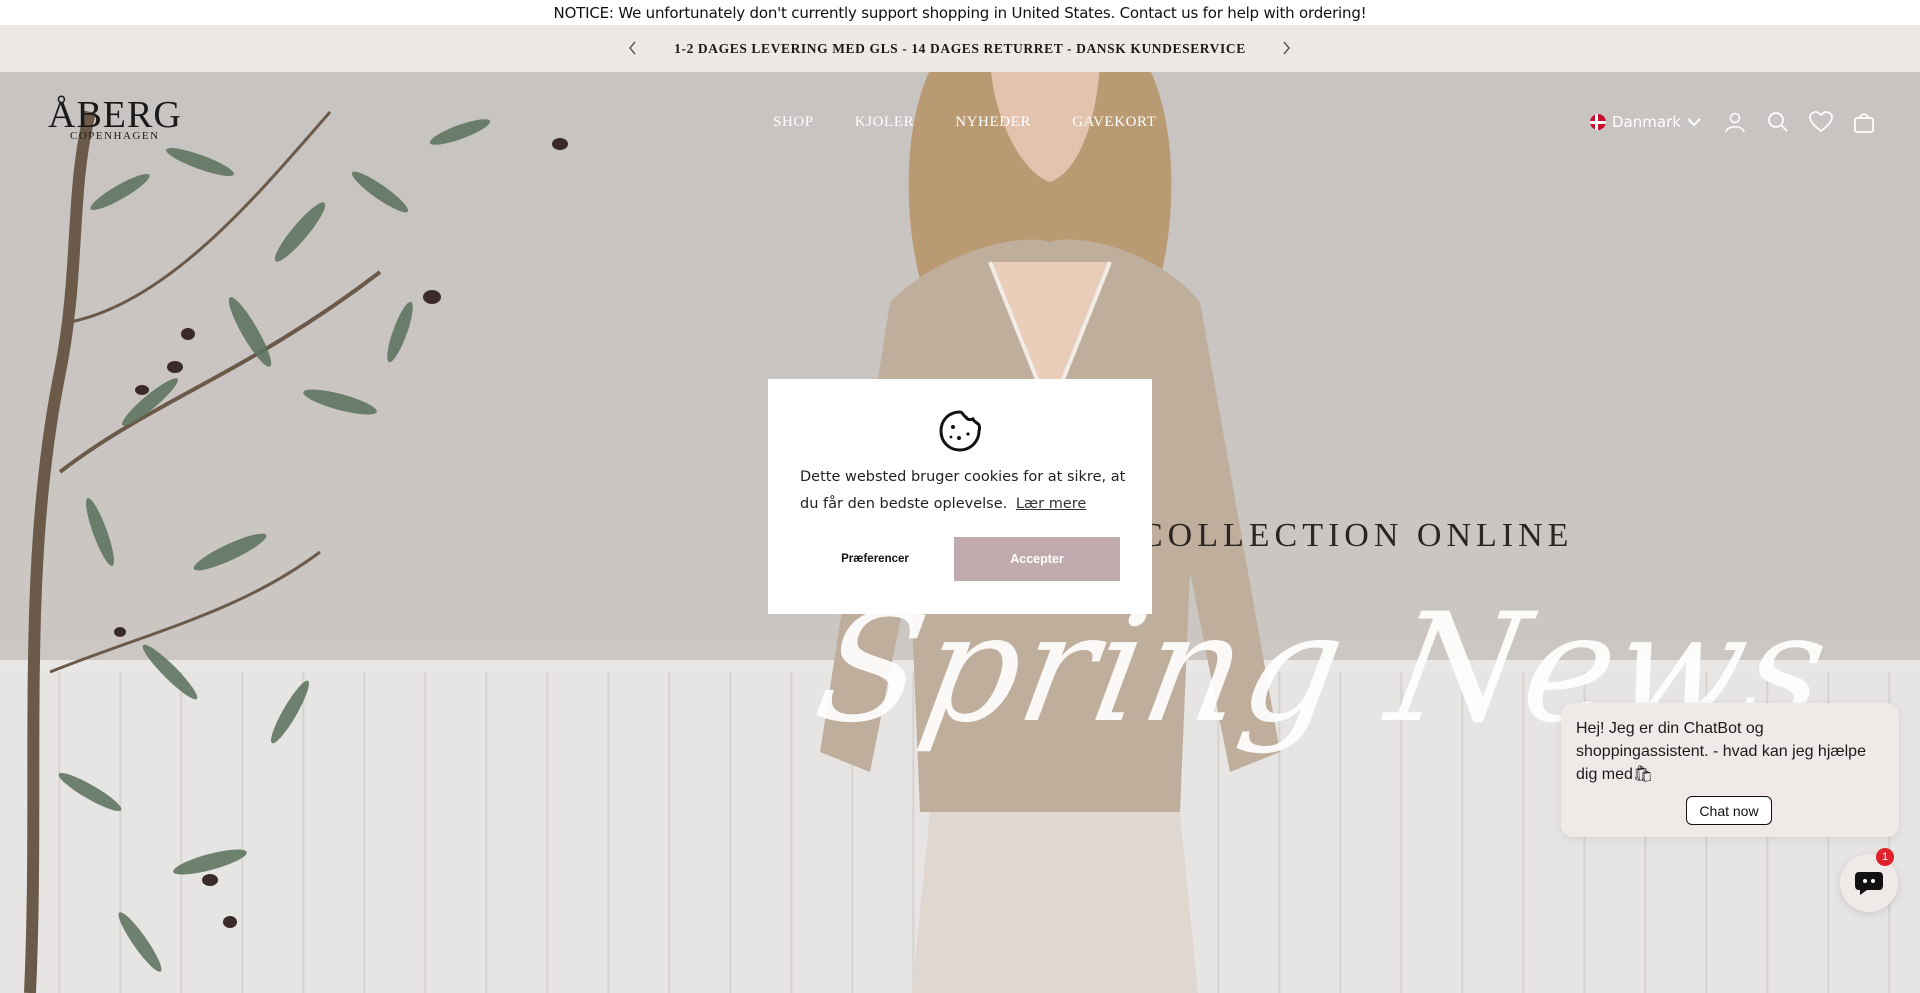 The width and height of the screenshot is (1920, 993). What do you see at coordinates (884, 122) in the screenshot?
I see `nav-item-kjoler: KJOLER` at bounding box center [884, 122].